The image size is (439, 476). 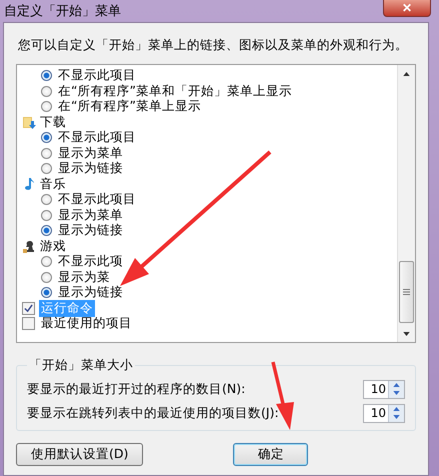 What do you see at coordinates (29, 122) in the screenshot?
I see `folder-icon` at bounding box center [29, 122].